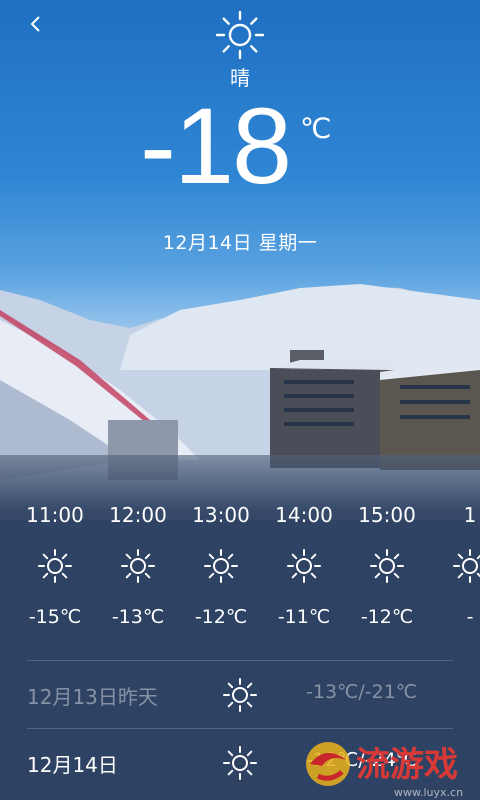  What do you see at coordinates (221, 515) in the screenshot?
I see `hourly-time: 13:00` at bounding box center [221, 515].